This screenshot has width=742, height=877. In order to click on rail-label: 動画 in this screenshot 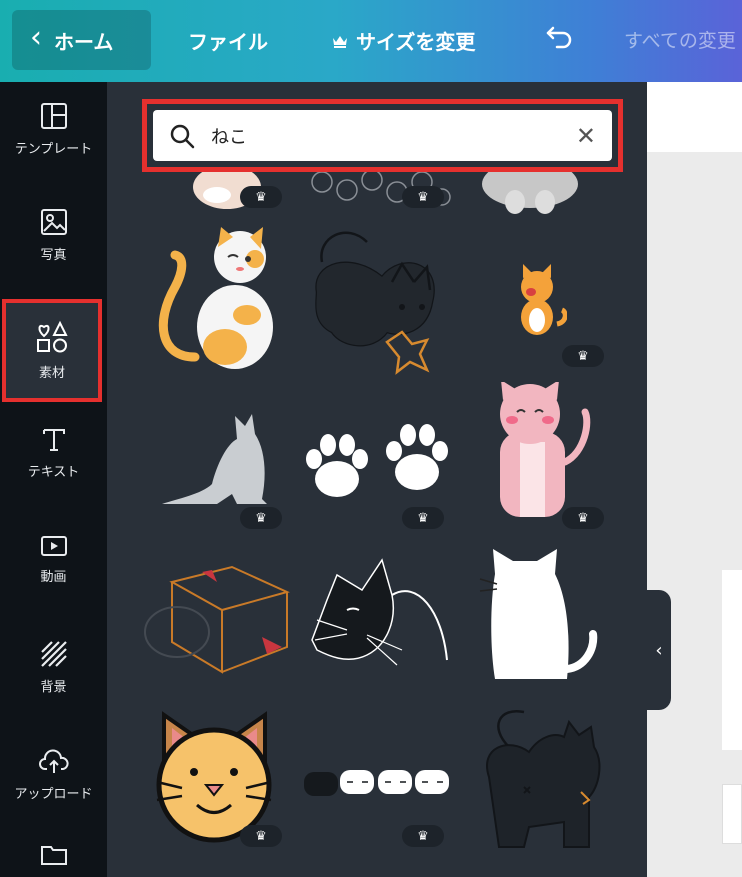, I will do `click(53, 577)`.